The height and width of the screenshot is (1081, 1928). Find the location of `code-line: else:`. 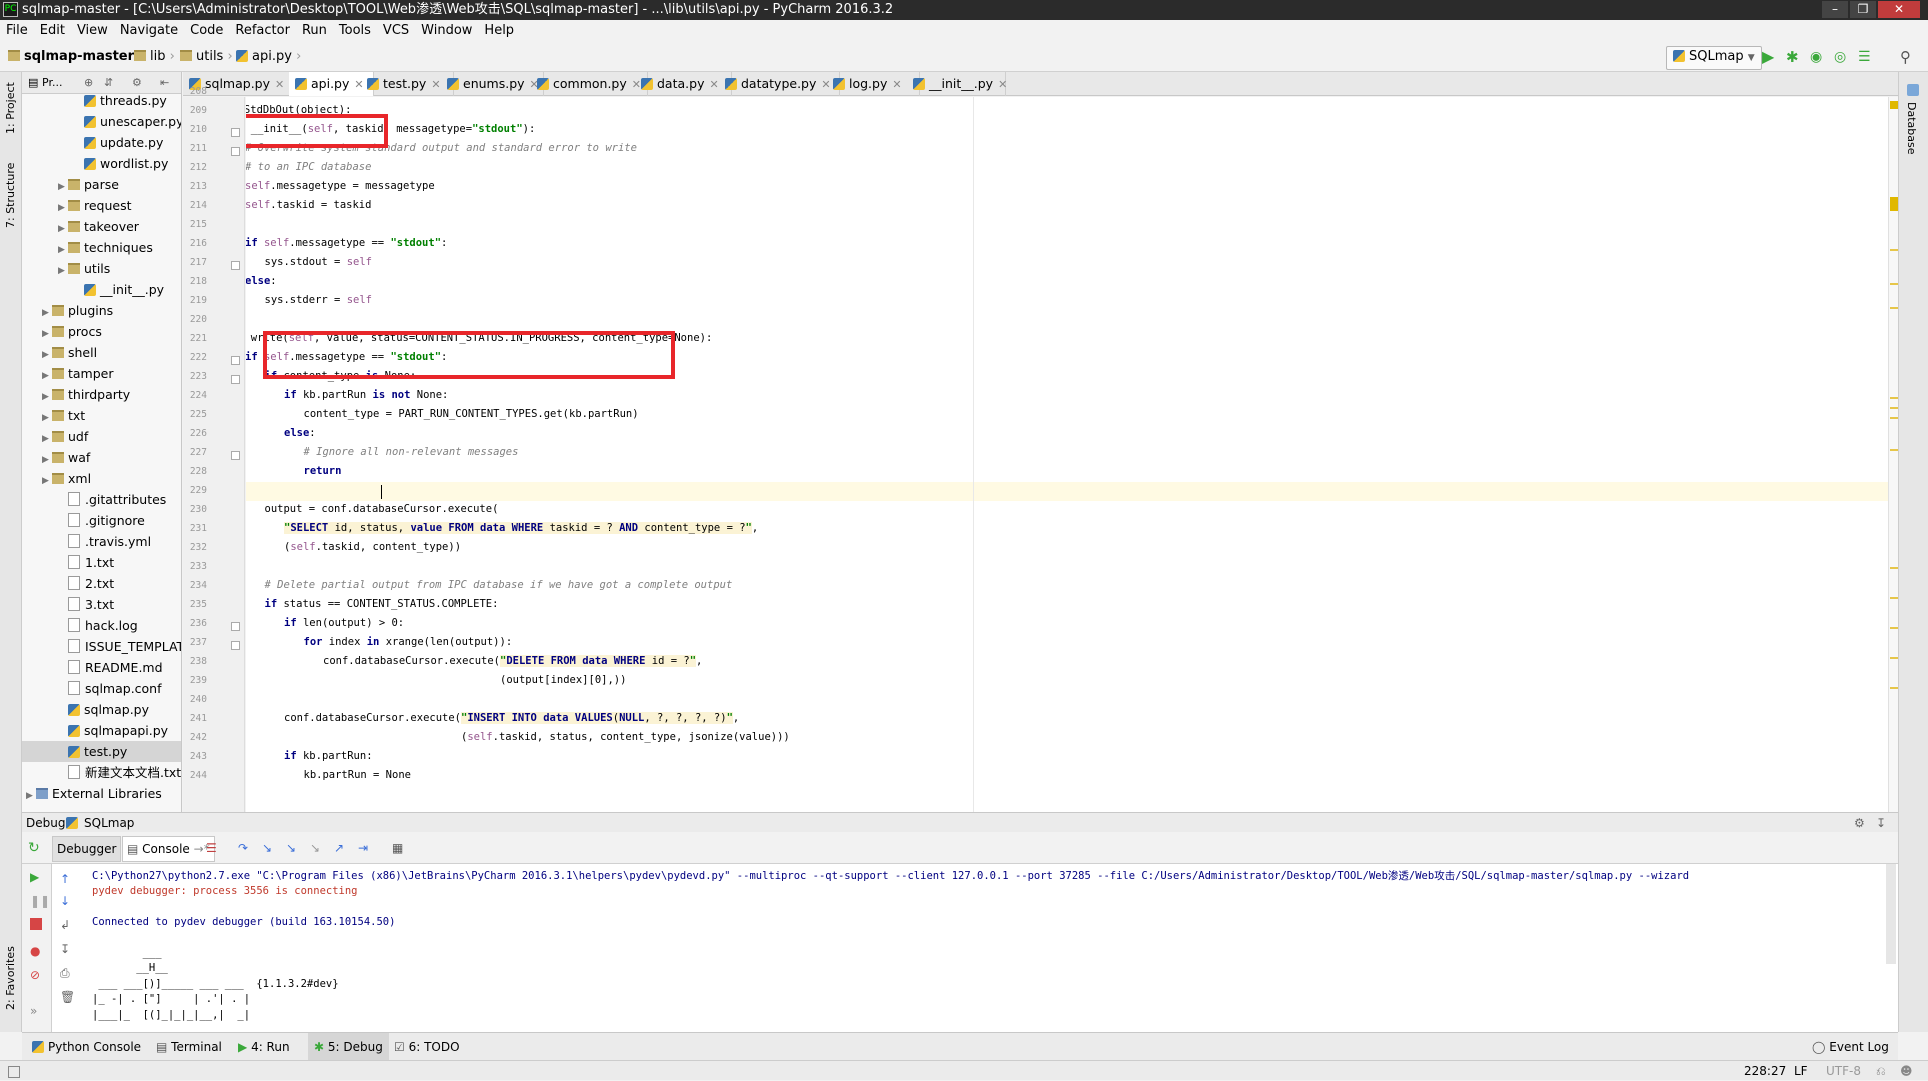

code-line: else: is located at coordinates (261, 281).